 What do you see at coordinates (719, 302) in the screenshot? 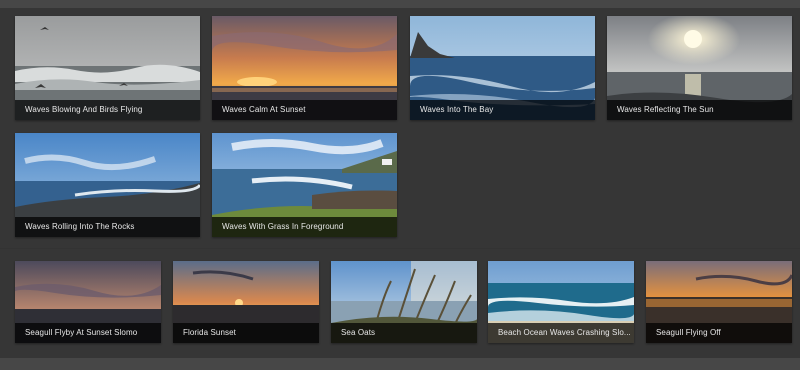
I see `video-thumbnail: Seagull Flying Off` at bounding box center [719, 302].